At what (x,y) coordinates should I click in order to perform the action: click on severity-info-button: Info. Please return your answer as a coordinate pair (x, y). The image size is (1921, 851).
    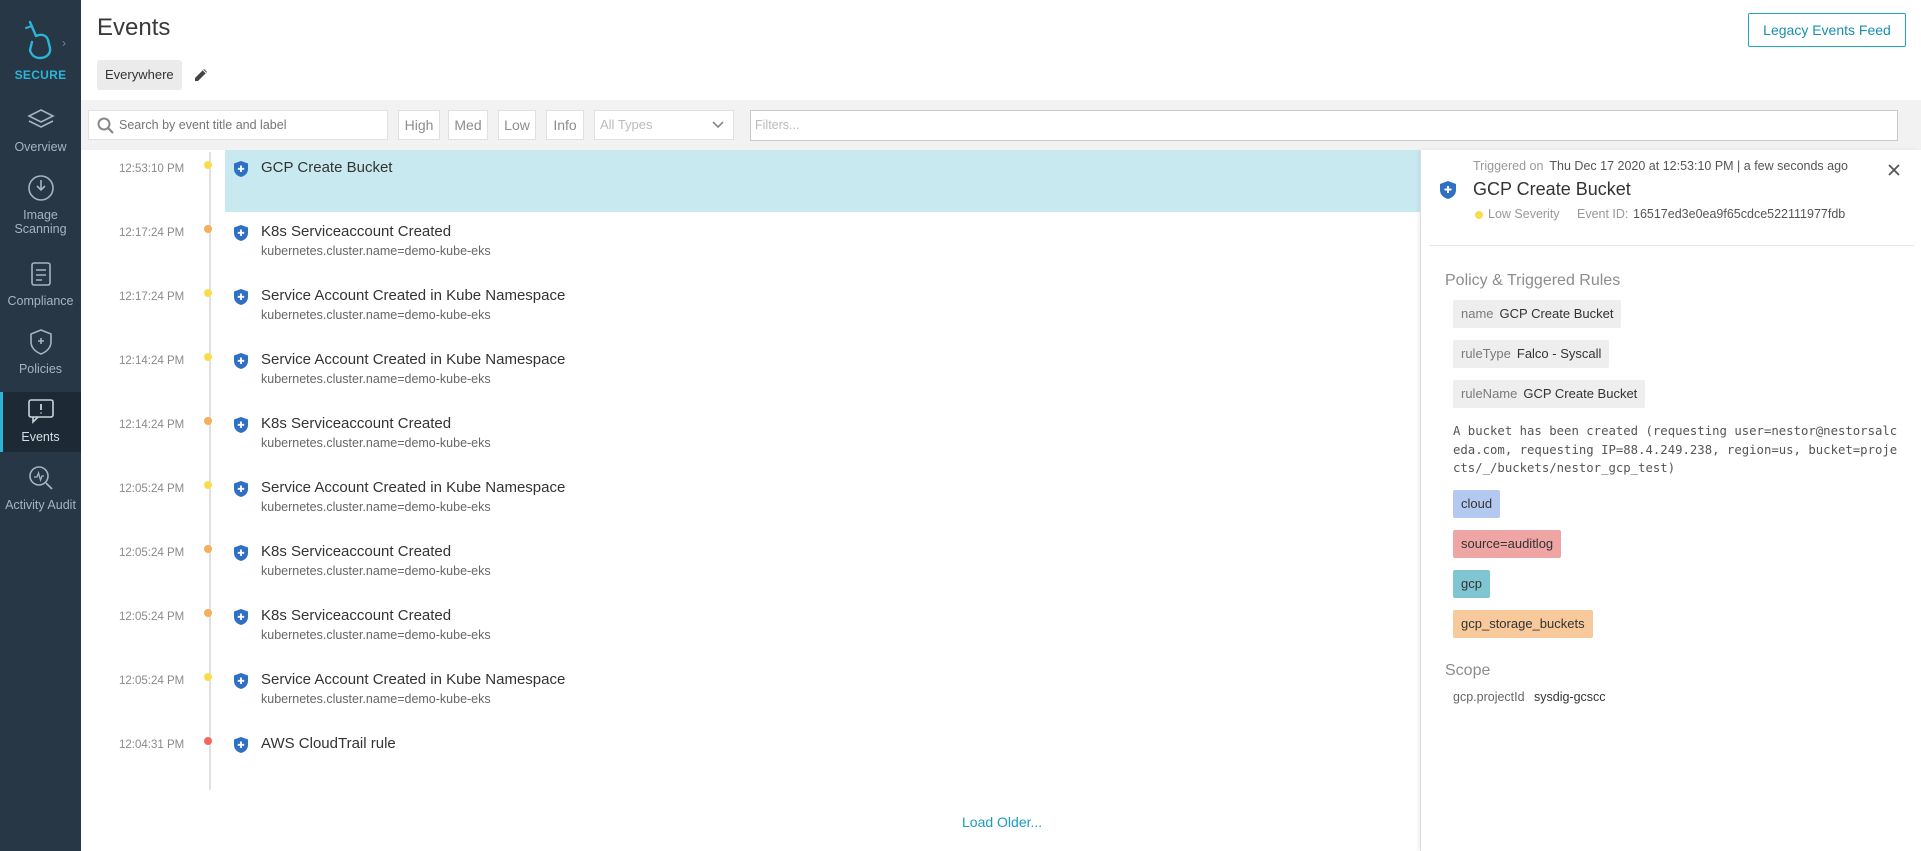
    Looking at the image, I should click on (565, 125).